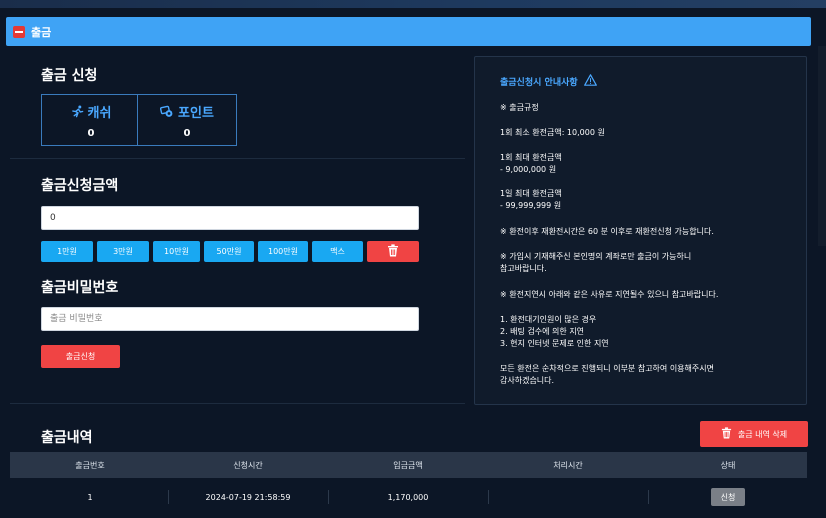  Describe the element at coordinates (728, 497) in the screenshot. I see `status-badge: 신청` at that location.